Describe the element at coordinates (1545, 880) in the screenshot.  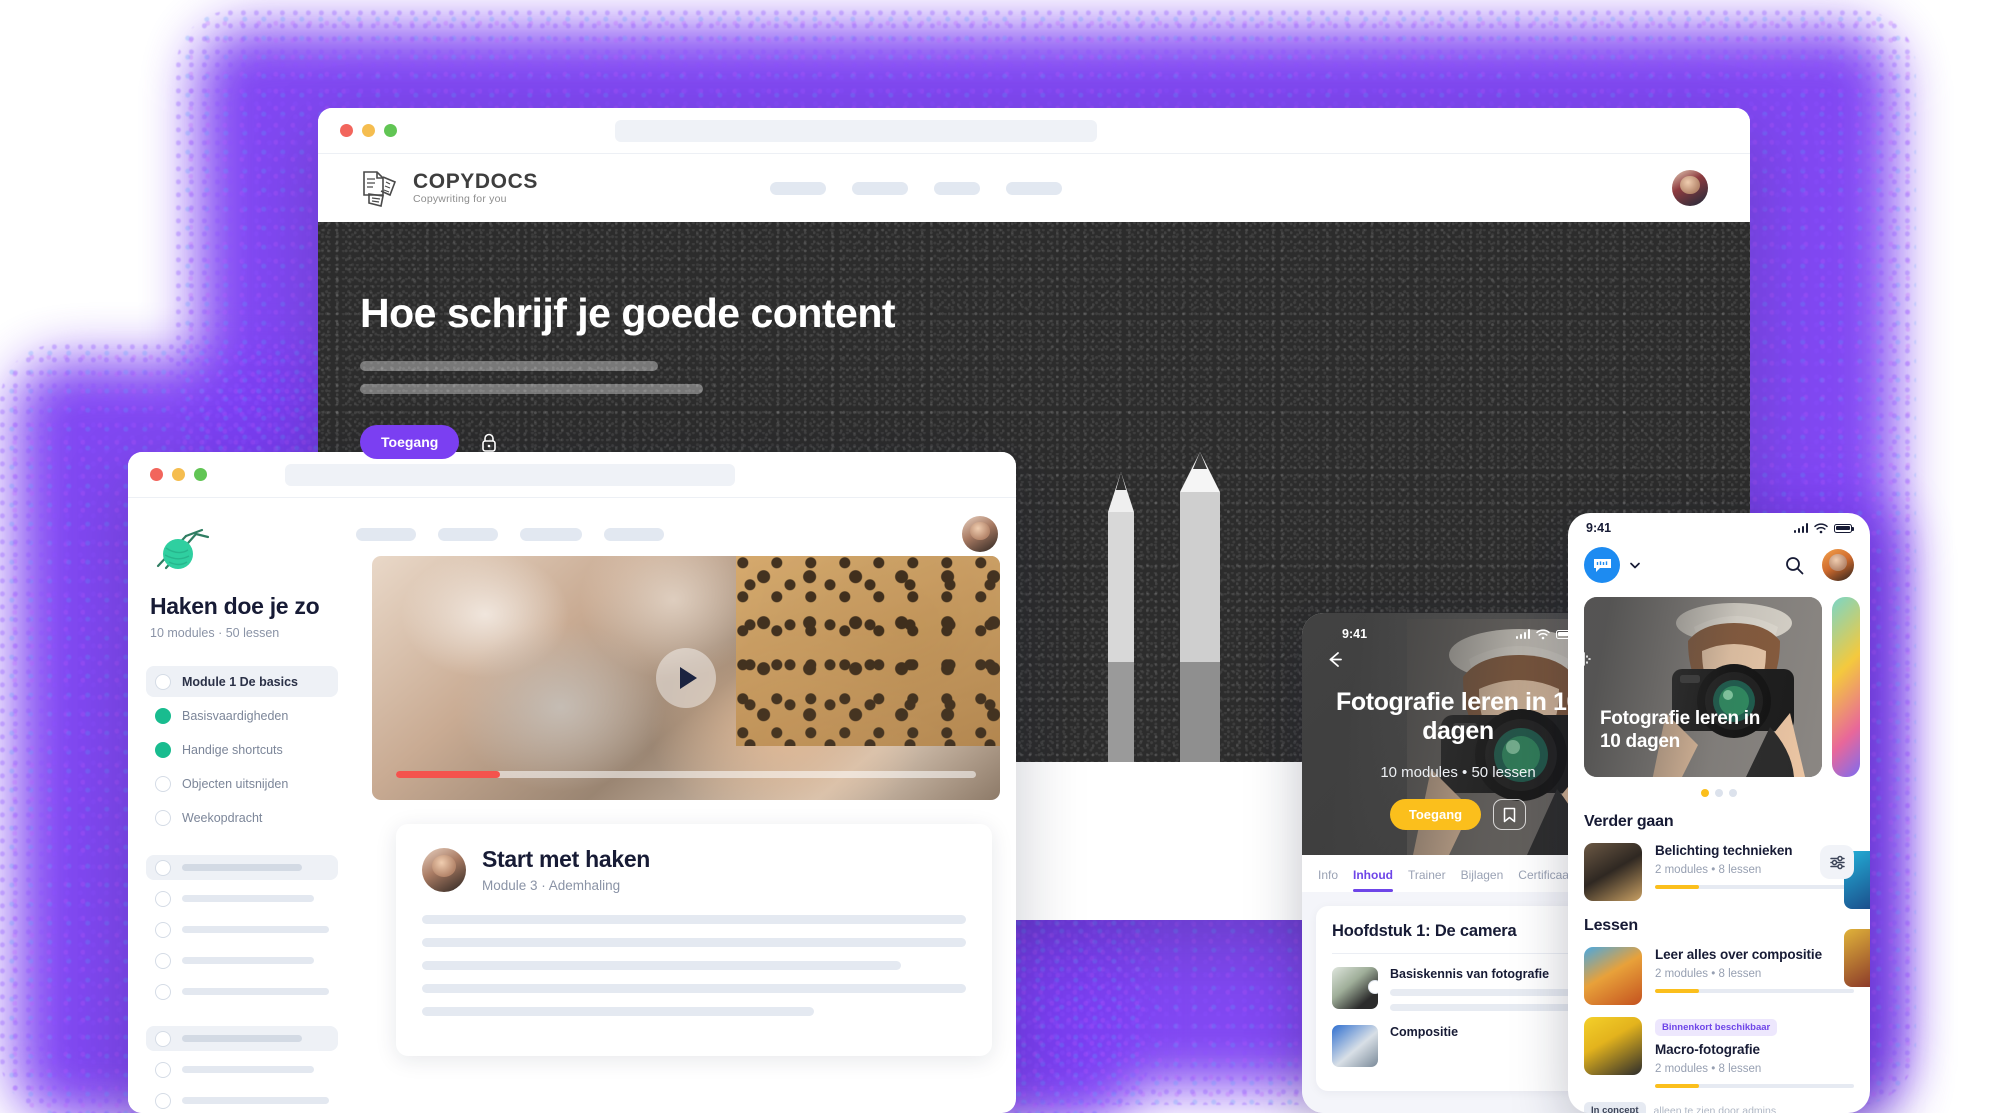
I see `tab-certificaat: Certificaat` at that location.